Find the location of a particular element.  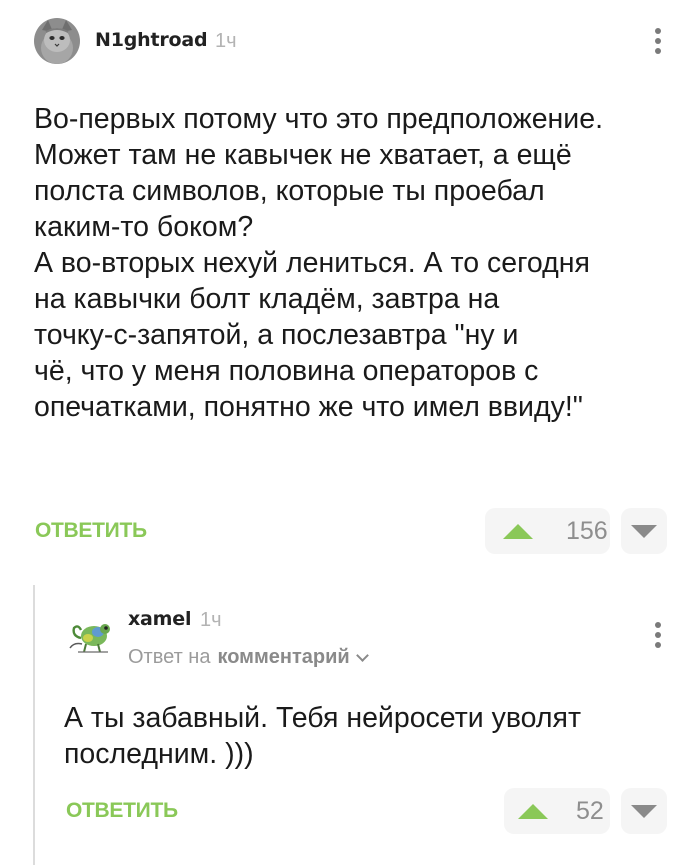

reply-to-link: Ответ на комментарий is located at coordinates (248, 657).